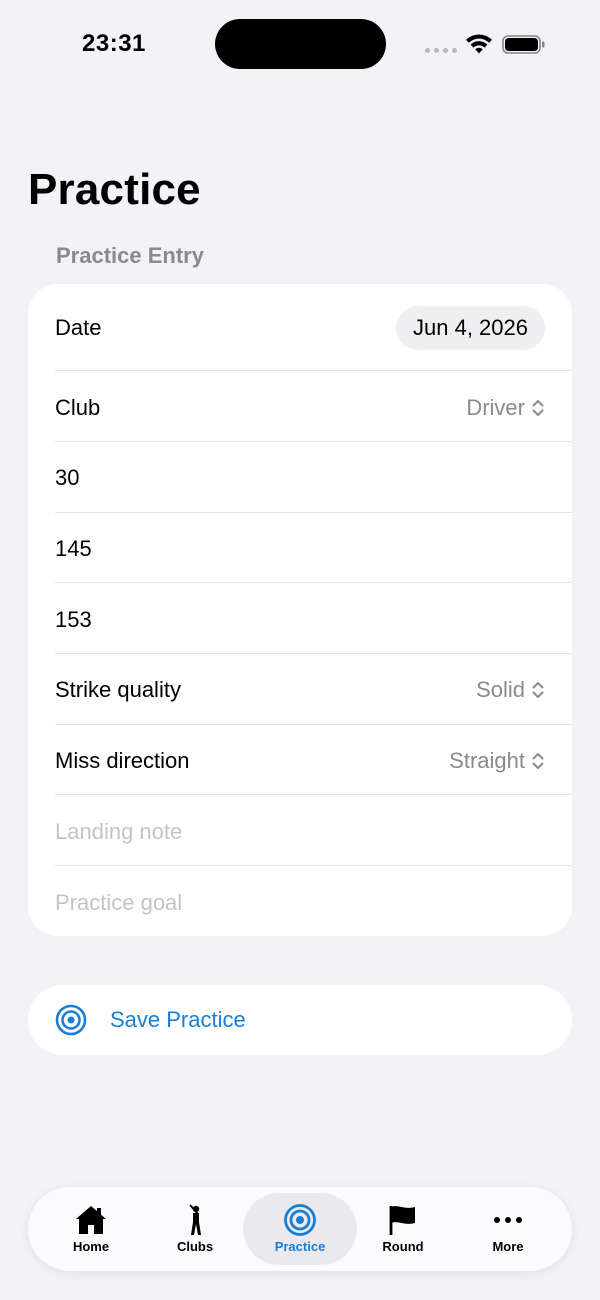 This screenshot has width=600, height=1300. What do you see at coordinates (508, 1220) in the screenshot?
I see `ellipsis-icon` at bounding box center [508, 1220].